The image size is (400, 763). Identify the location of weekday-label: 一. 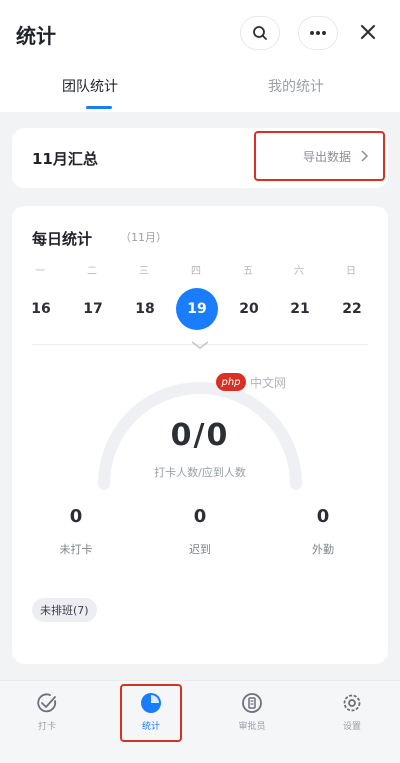
(40, 271).